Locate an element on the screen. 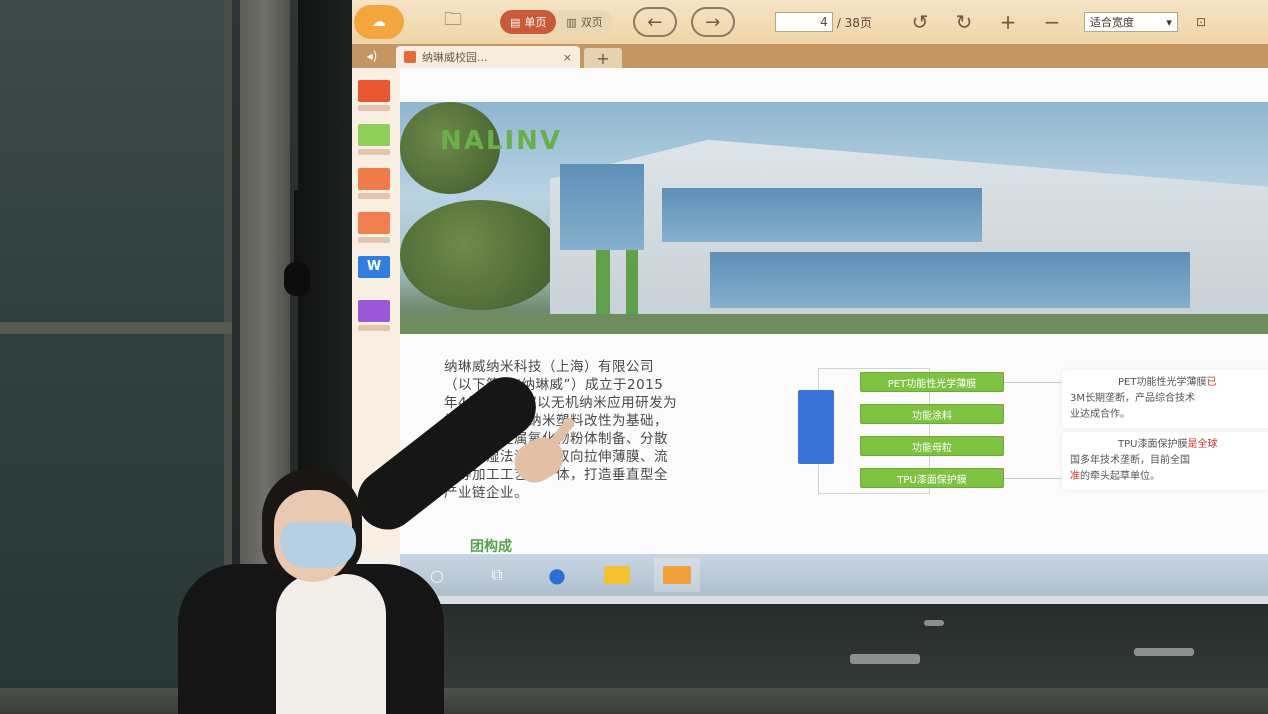  rotate-left-icon: ↺ is located at coordinates (920, 22).